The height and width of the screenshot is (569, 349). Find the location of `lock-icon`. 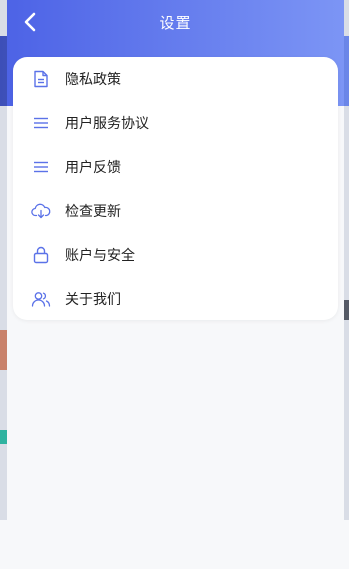

lock-icon is located at coordinates (41, 255).